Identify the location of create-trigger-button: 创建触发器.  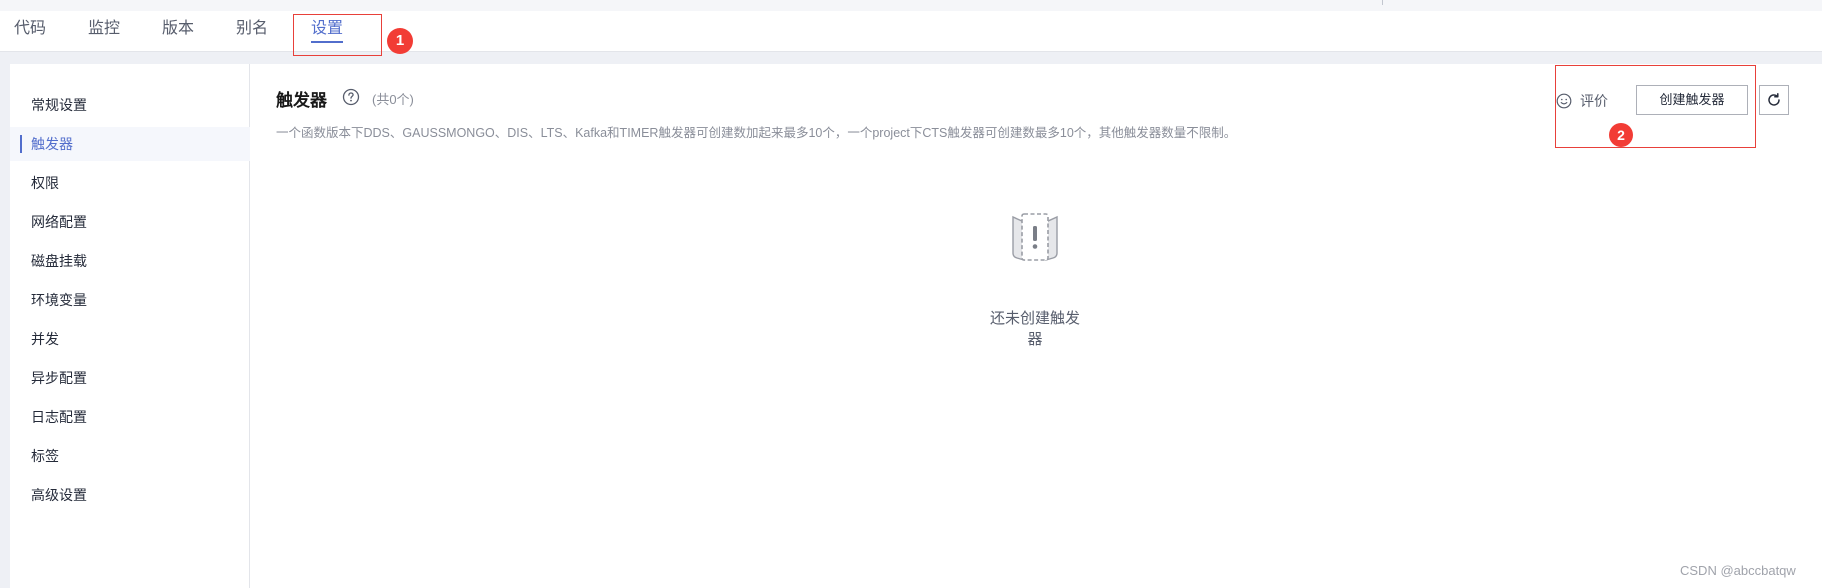
(1692, 100).